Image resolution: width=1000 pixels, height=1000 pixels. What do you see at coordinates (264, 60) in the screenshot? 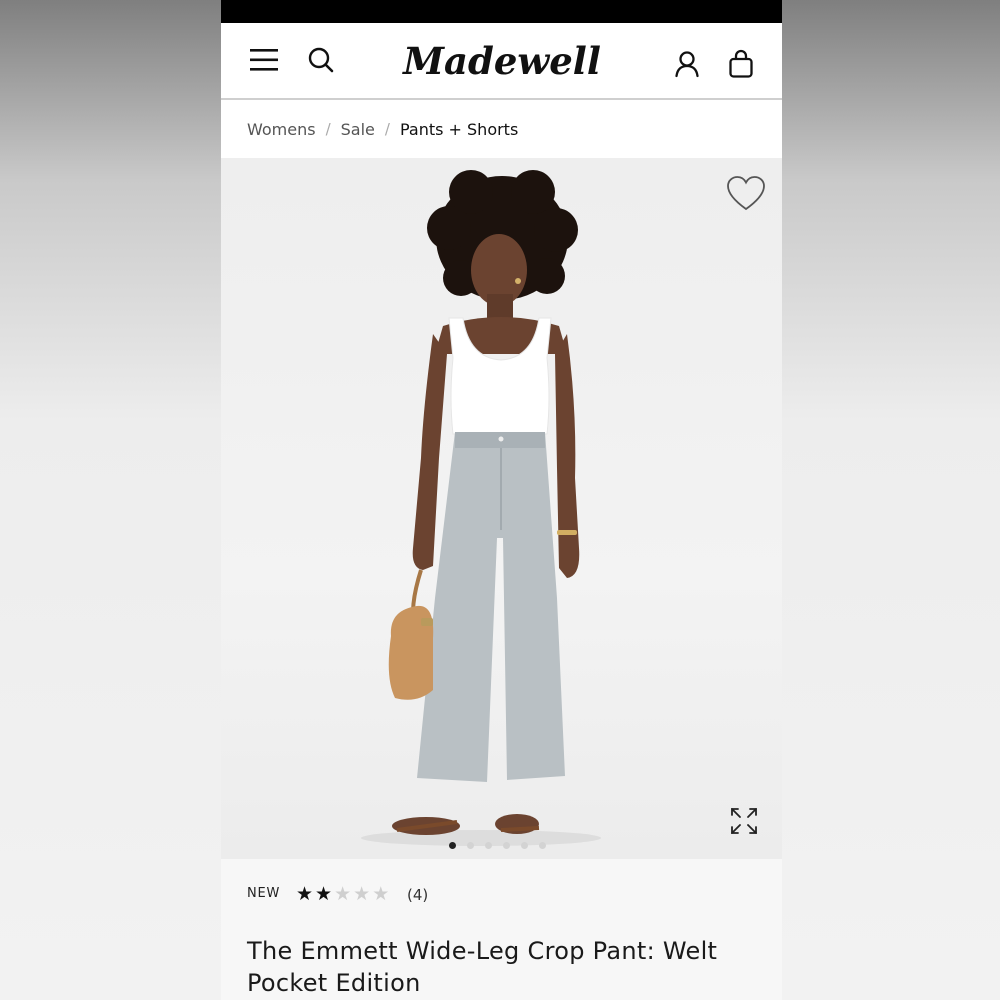
I see `menu-icon` at bounding box center [264, 60].